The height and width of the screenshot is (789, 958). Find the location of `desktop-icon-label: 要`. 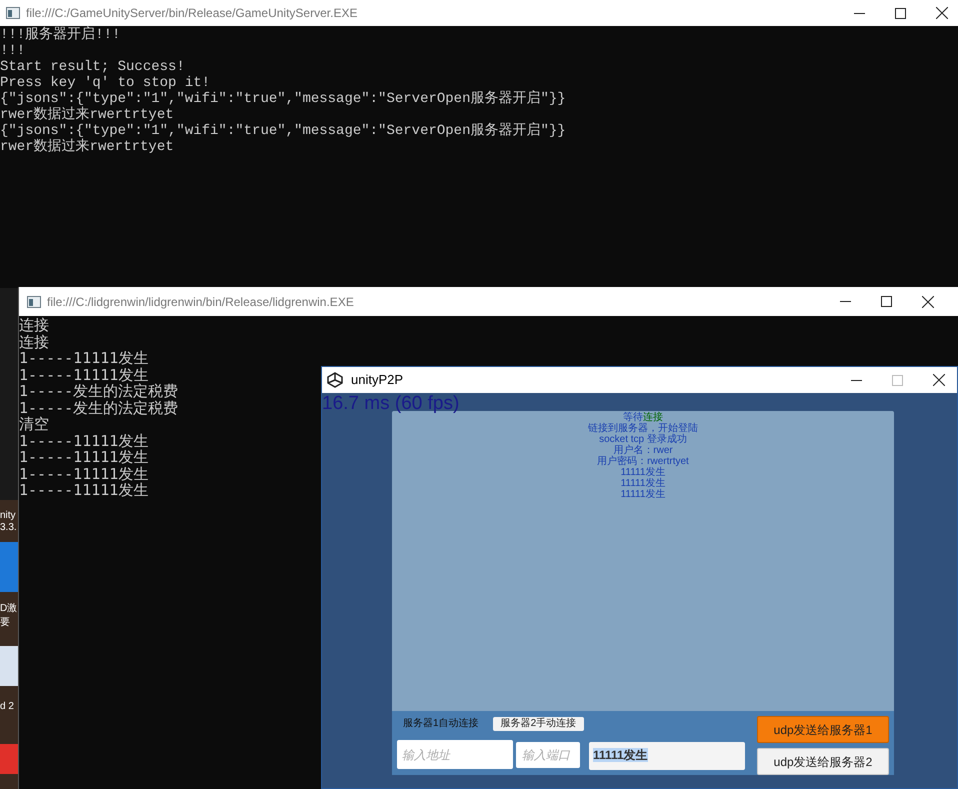

desktop-icon-label: 要 is located at coordinates (9, 623).